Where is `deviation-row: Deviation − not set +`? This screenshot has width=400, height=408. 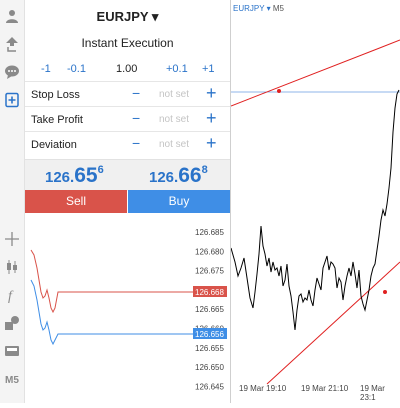
deviation-row: Deviation − not set + is located at coordinates (127, 144).